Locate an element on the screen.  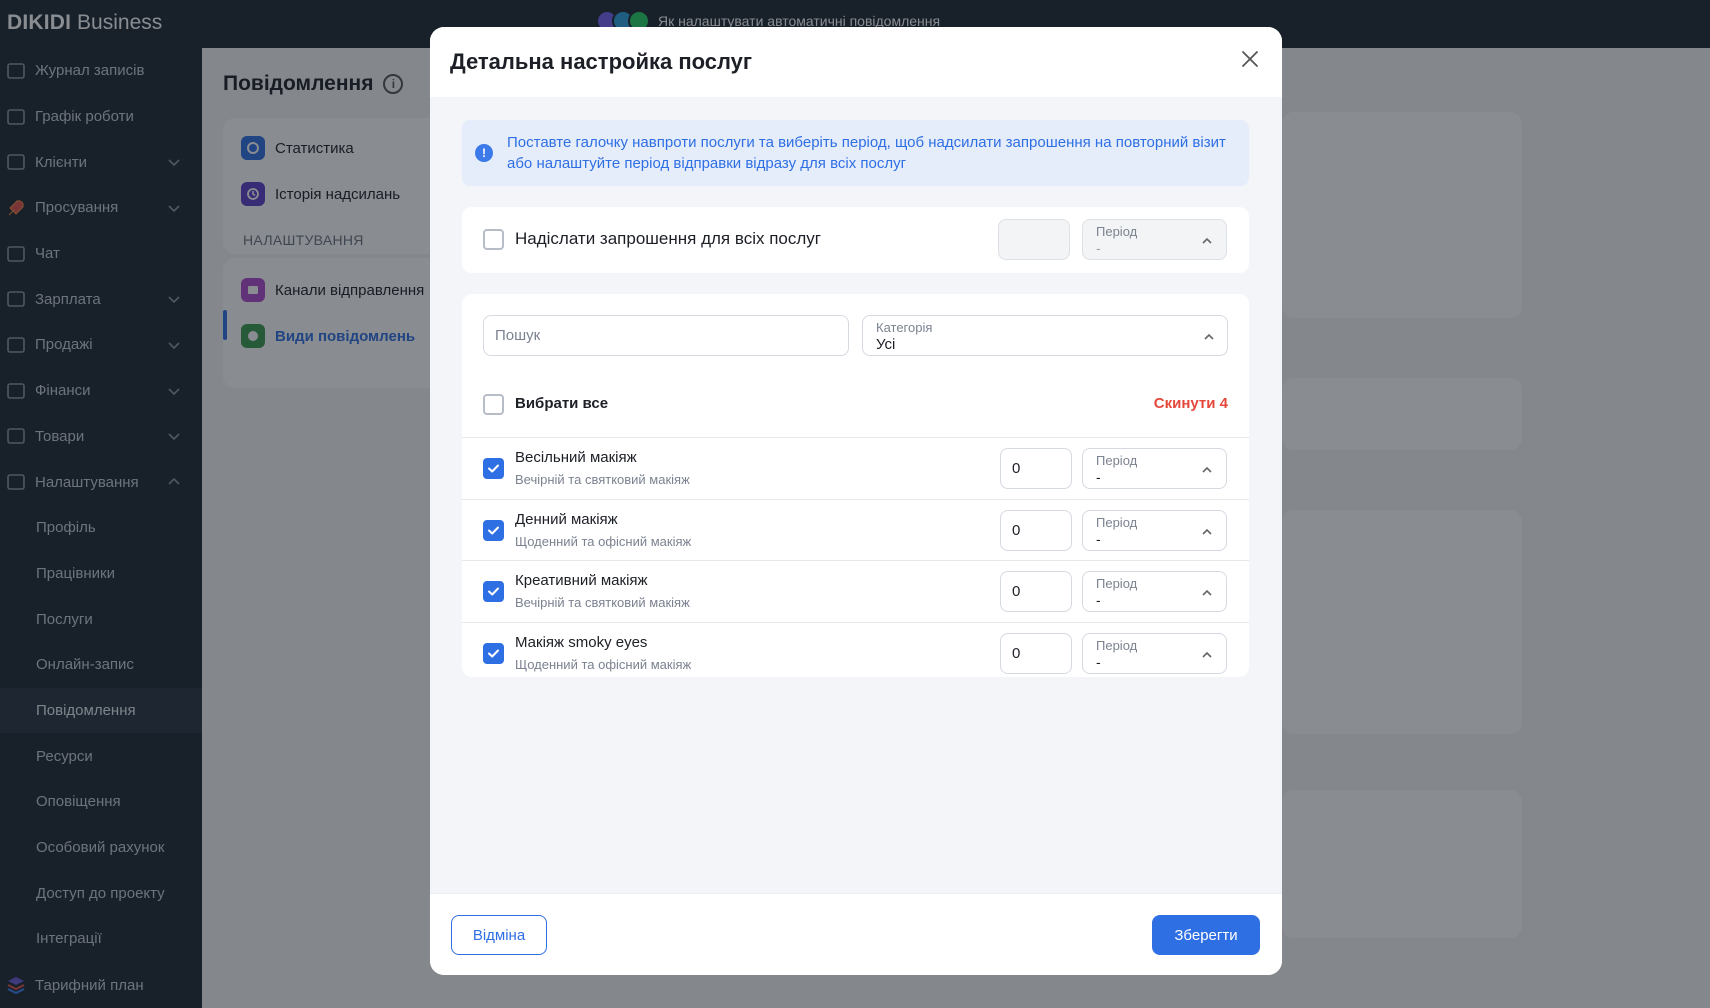
close-icon is located at coordinates (1250, 59).